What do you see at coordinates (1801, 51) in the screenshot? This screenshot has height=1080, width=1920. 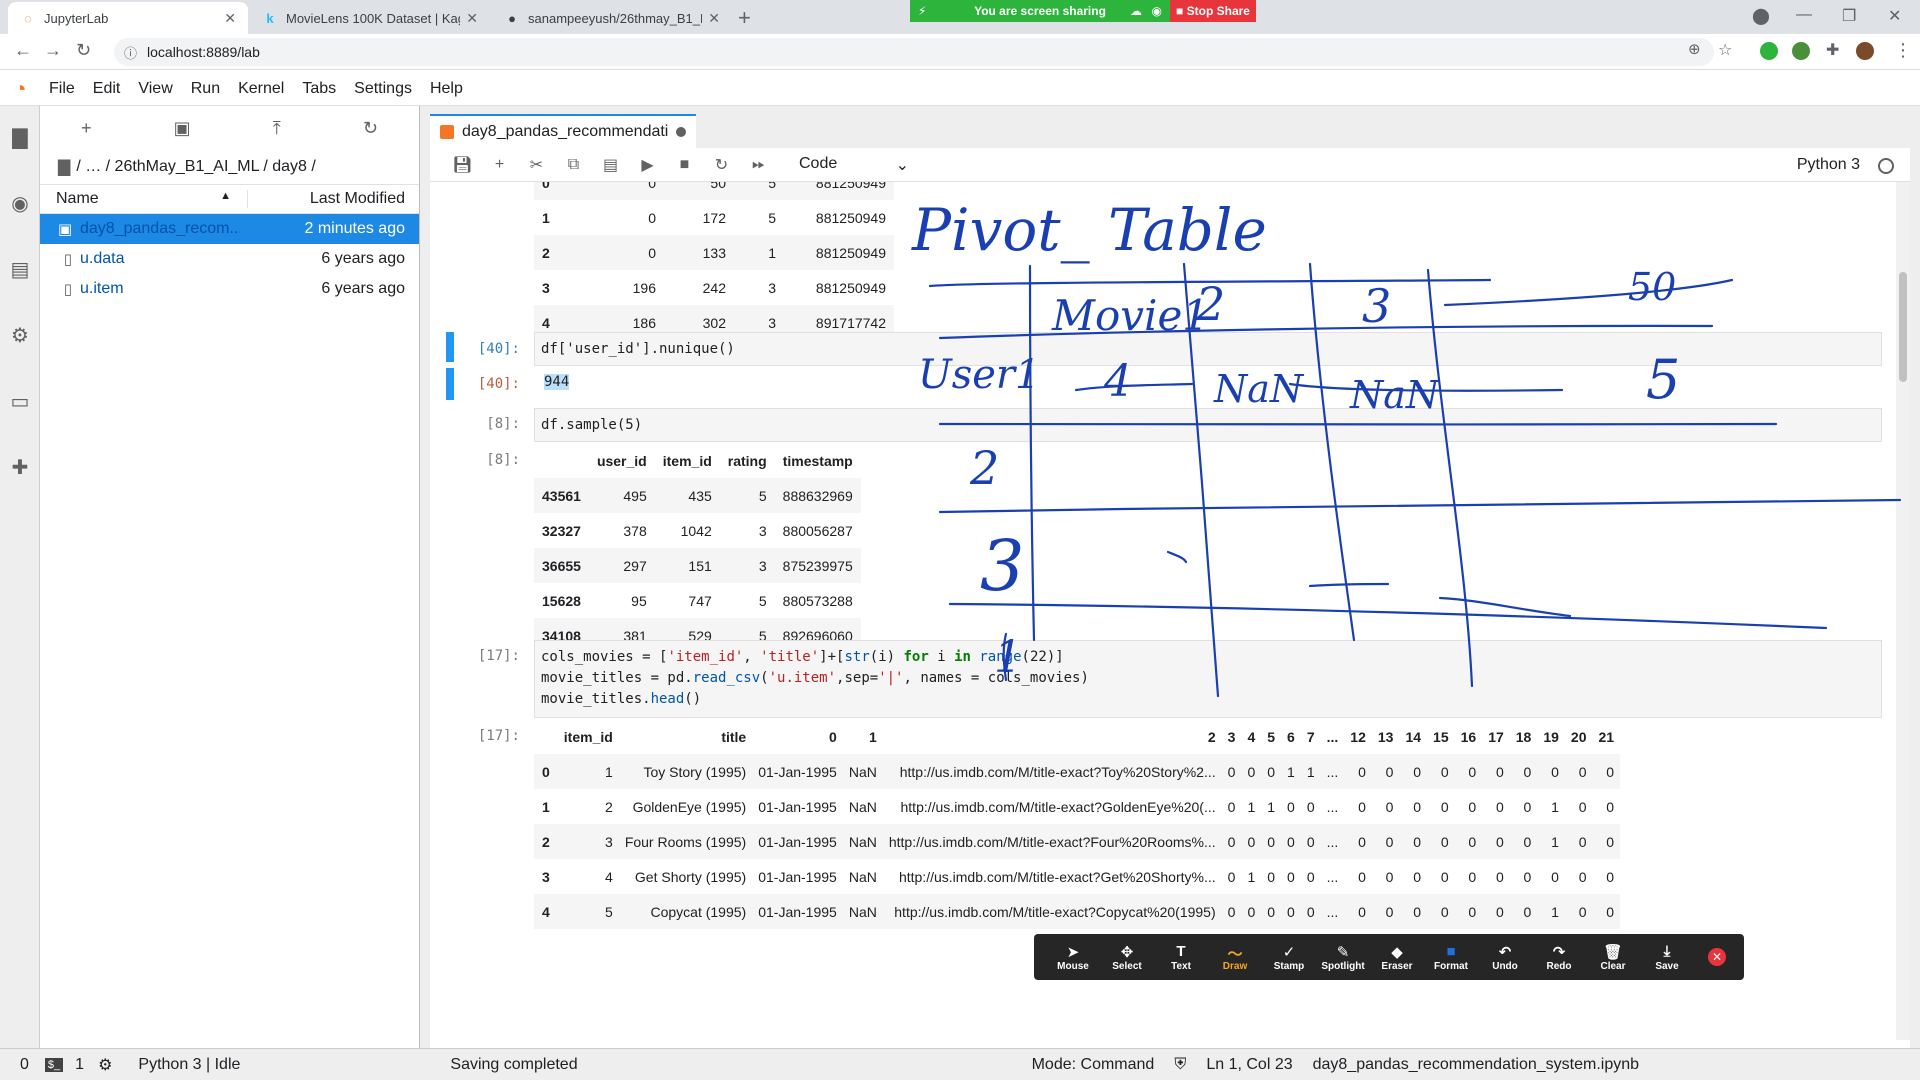 I see `extension-globe-icon` at bounding box center [1801, 51].